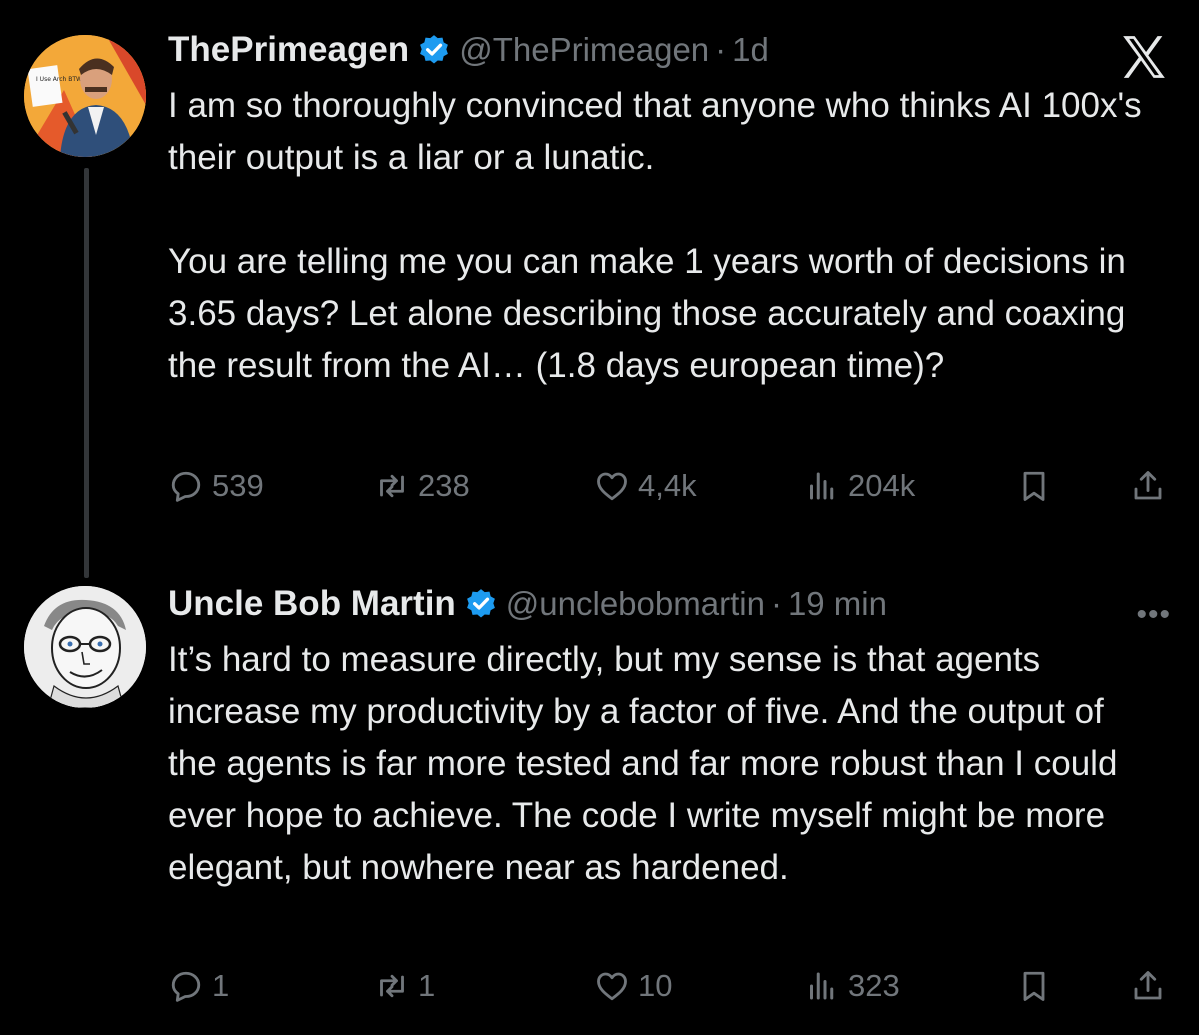 This screenshot has width=1199, height=1035. I want to click on author-name: Uncle Bob Martin, so click(312, 604).